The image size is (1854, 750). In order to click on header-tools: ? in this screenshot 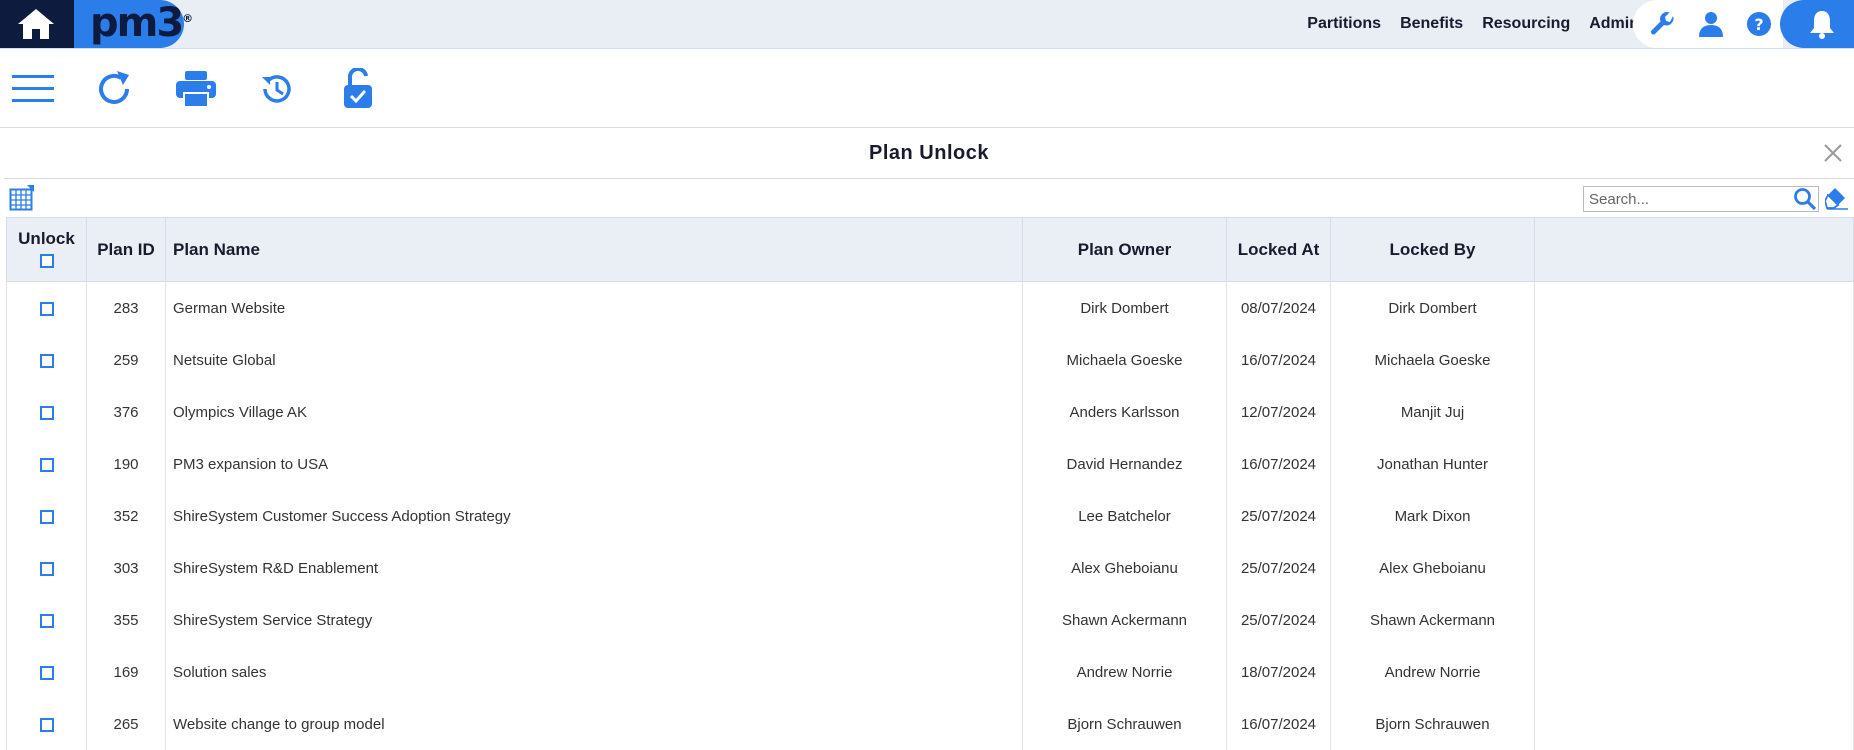, I will do `click(1708, 24)`.